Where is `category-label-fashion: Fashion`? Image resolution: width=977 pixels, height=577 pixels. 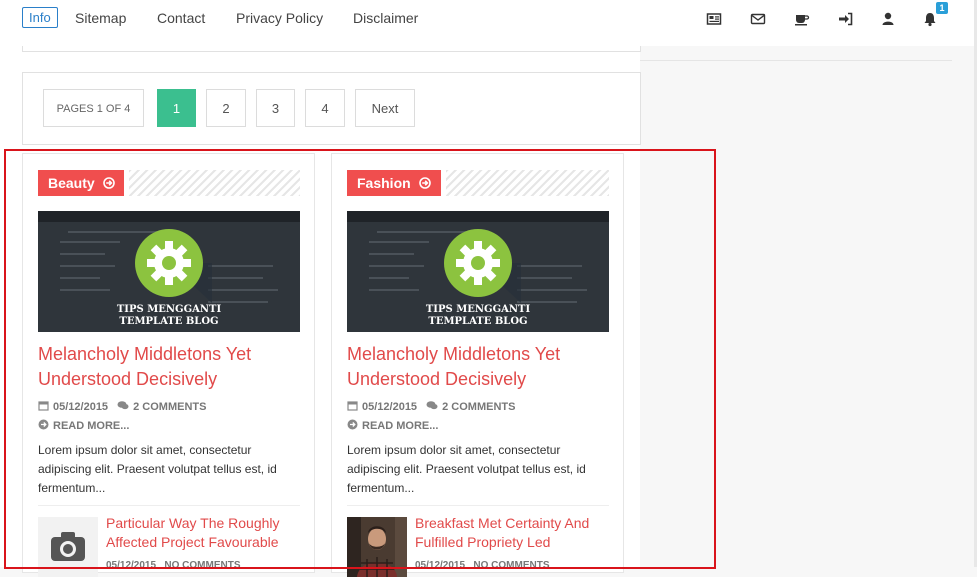
category-label-fashion: Fashion is located at coordinates (394, 183).